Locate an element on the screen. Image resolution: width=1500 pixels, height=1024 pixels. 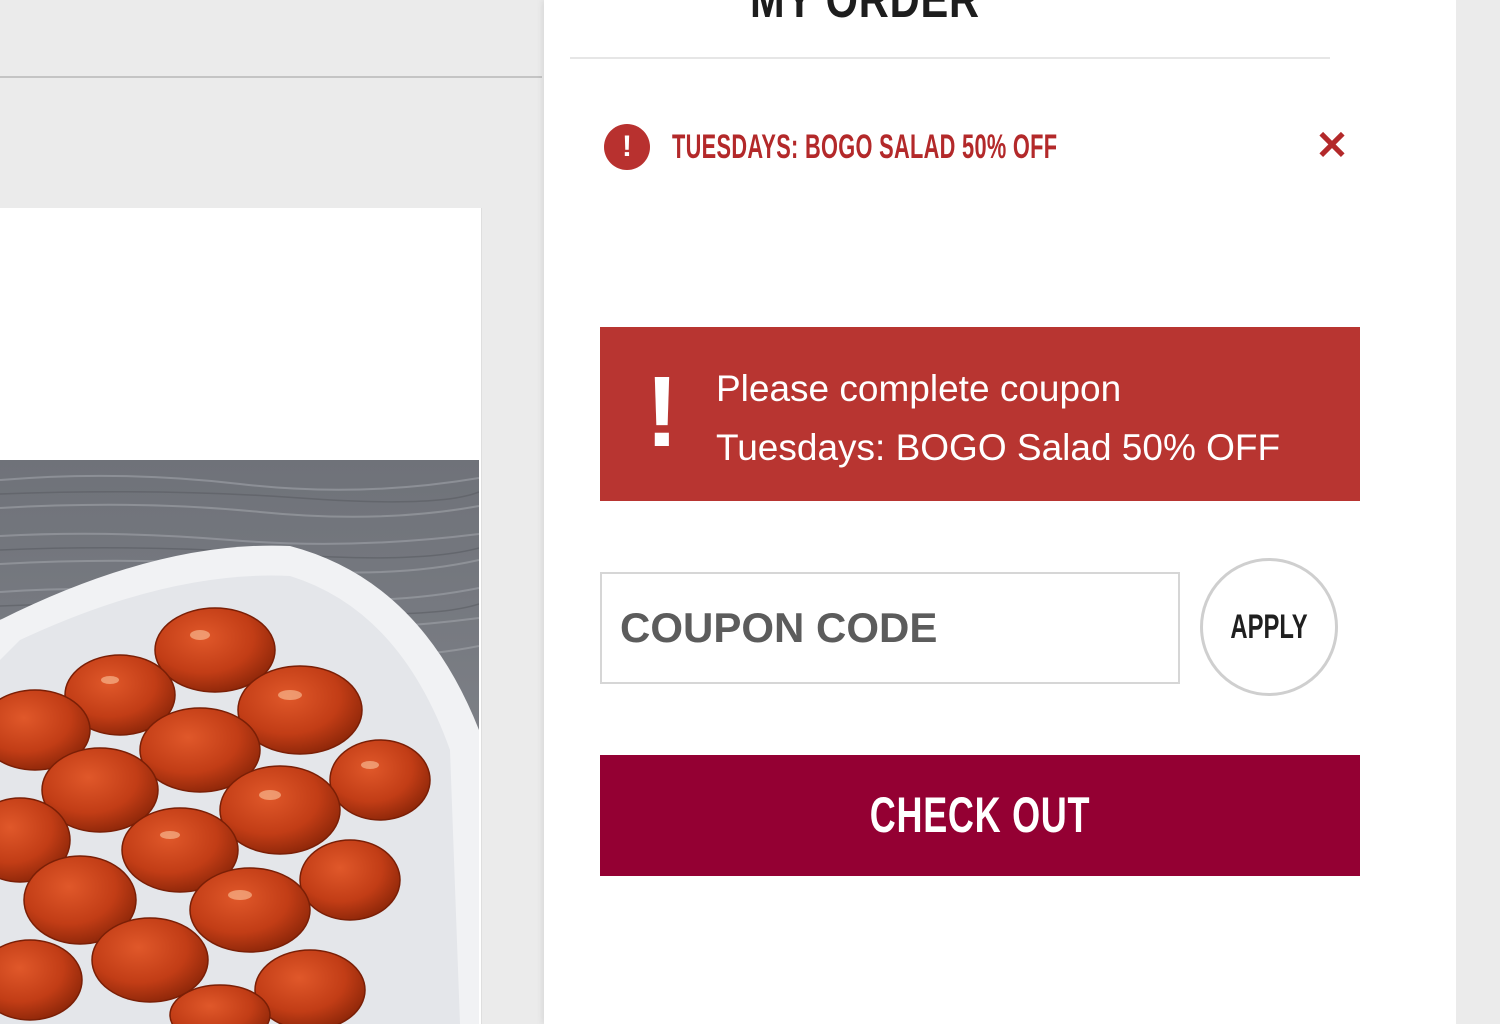
right-gutter is located at coordinates (1478, 512).